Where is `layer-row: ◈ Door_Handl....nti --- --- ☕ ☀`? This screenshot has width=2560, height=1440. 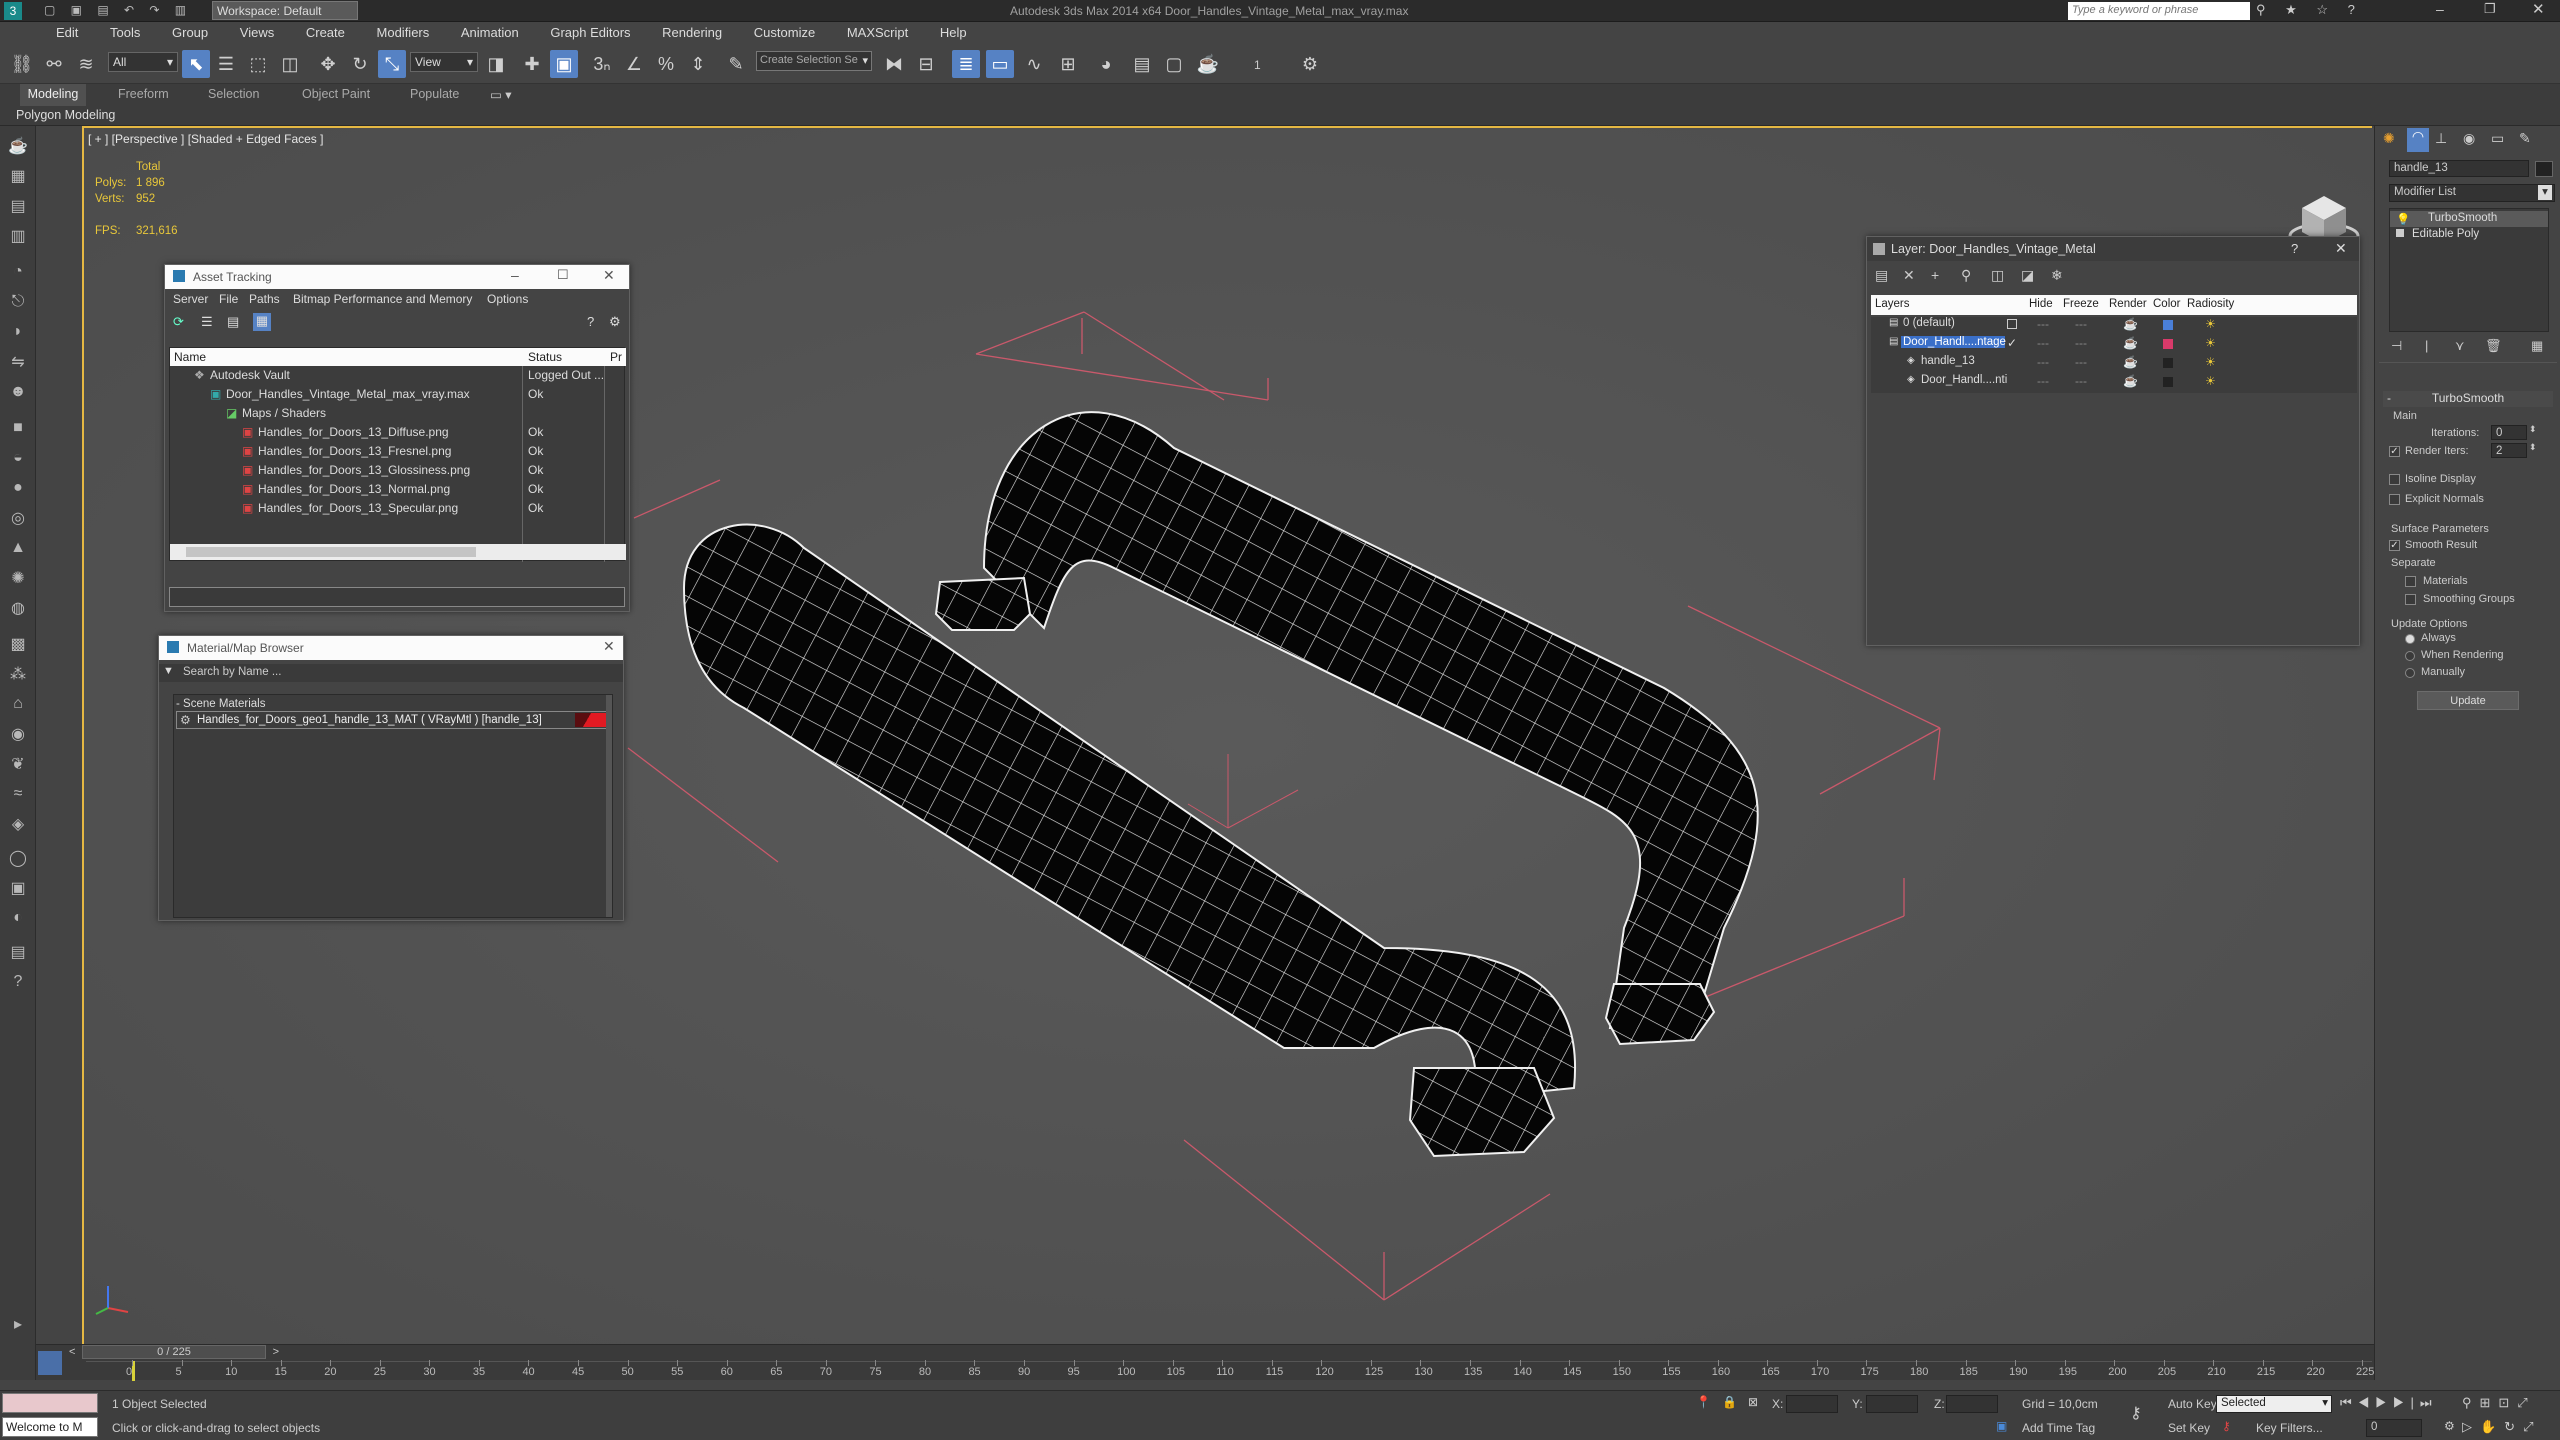 layer-row: ◈ Door_Handl....nti --- --- ☕ ☀ is located at coordinates (2114, 383).